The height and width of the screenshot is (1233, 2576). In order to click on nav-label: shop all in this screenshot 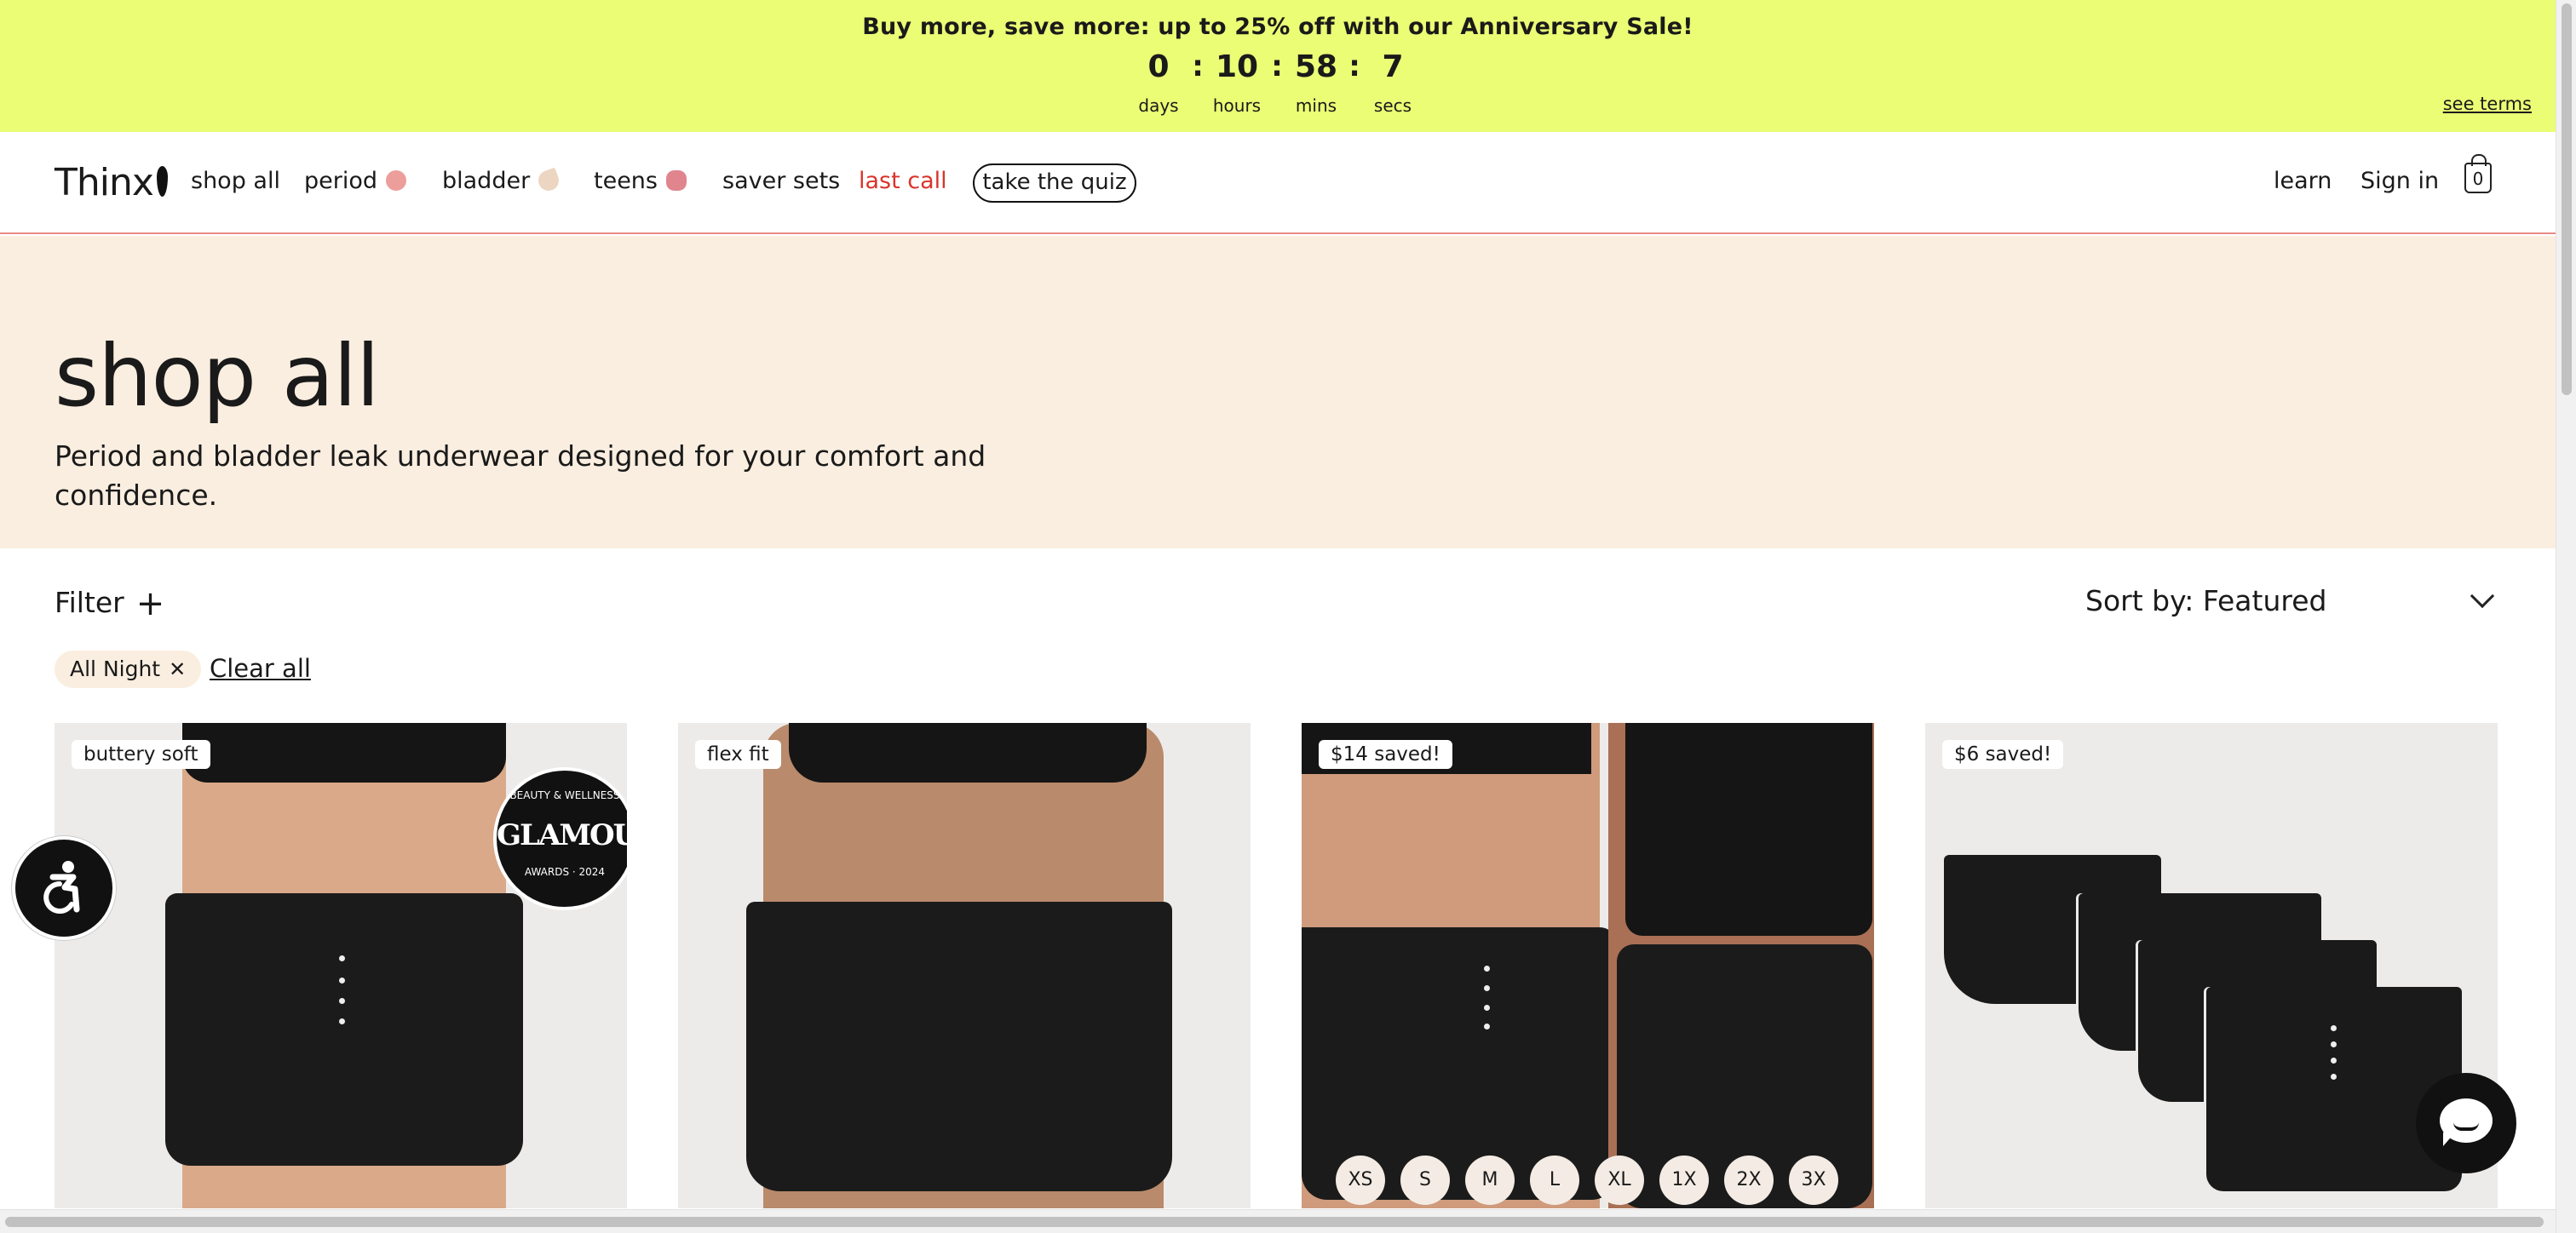, I will do `click(235, 181)`.